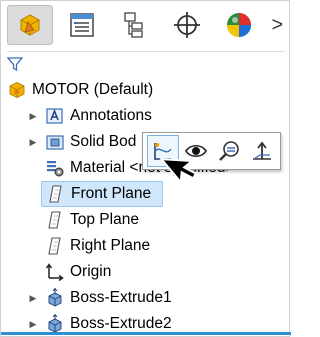  I want to click on tab-dimxpertmanager, so click(187, 25).